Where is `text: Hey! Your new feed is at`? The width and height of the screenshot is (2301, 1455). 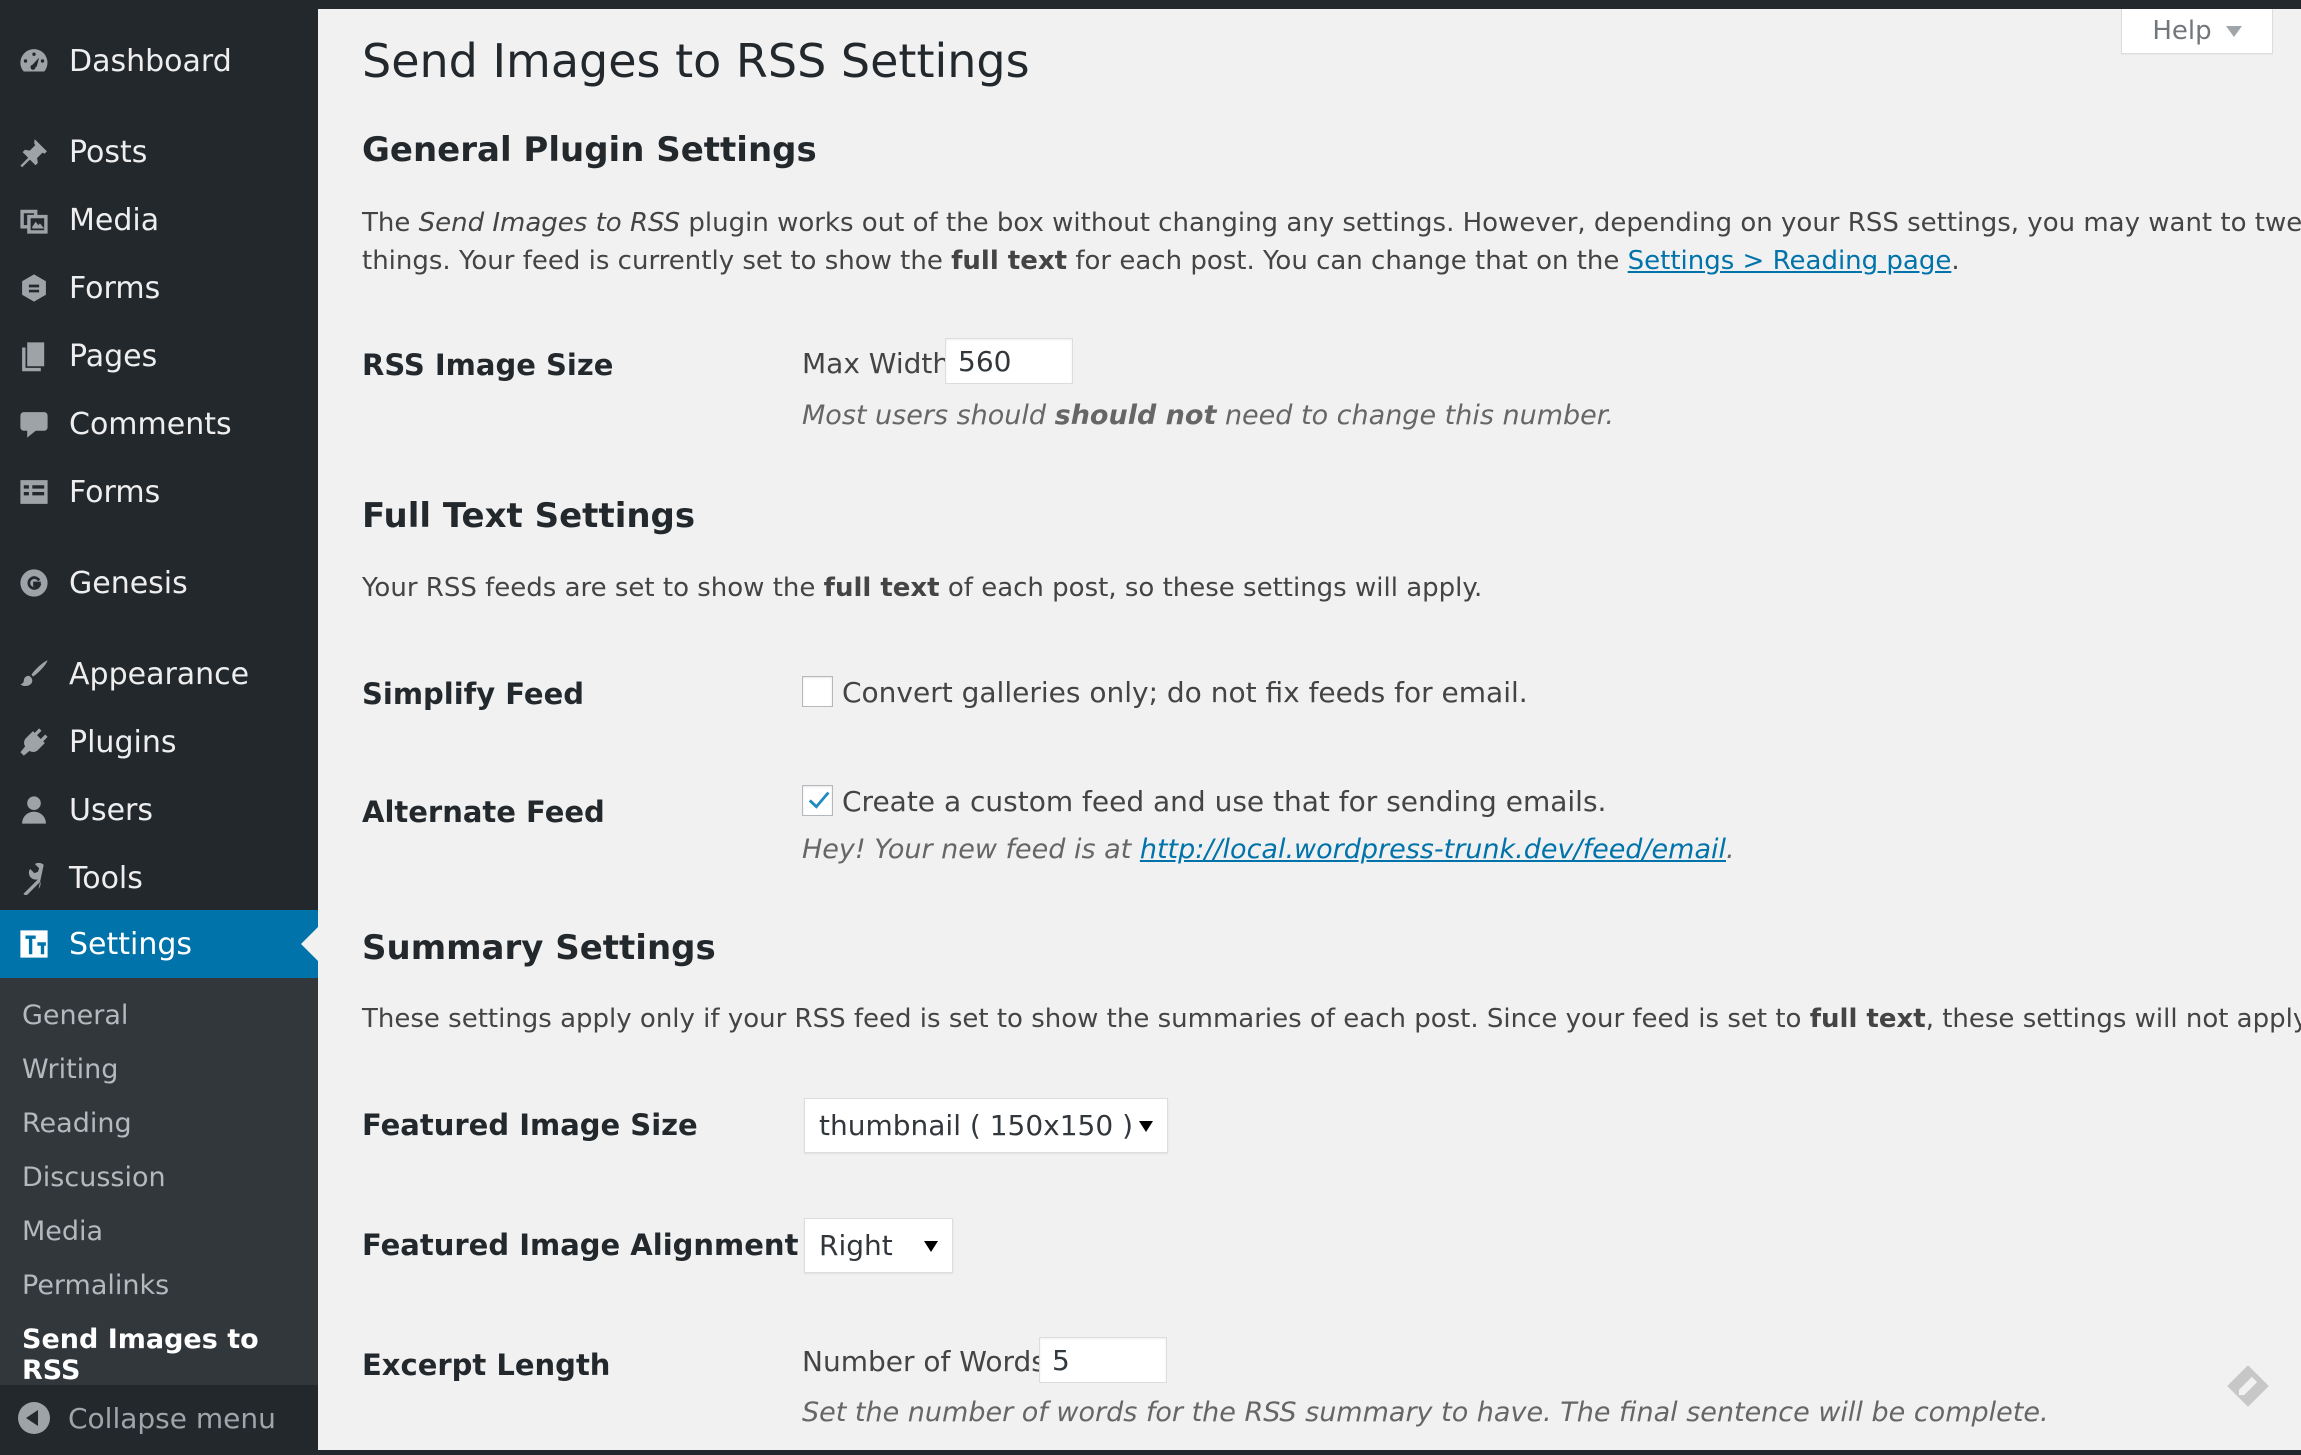
text: Hey! Your new feed is at is located at coordinates (971, 849).